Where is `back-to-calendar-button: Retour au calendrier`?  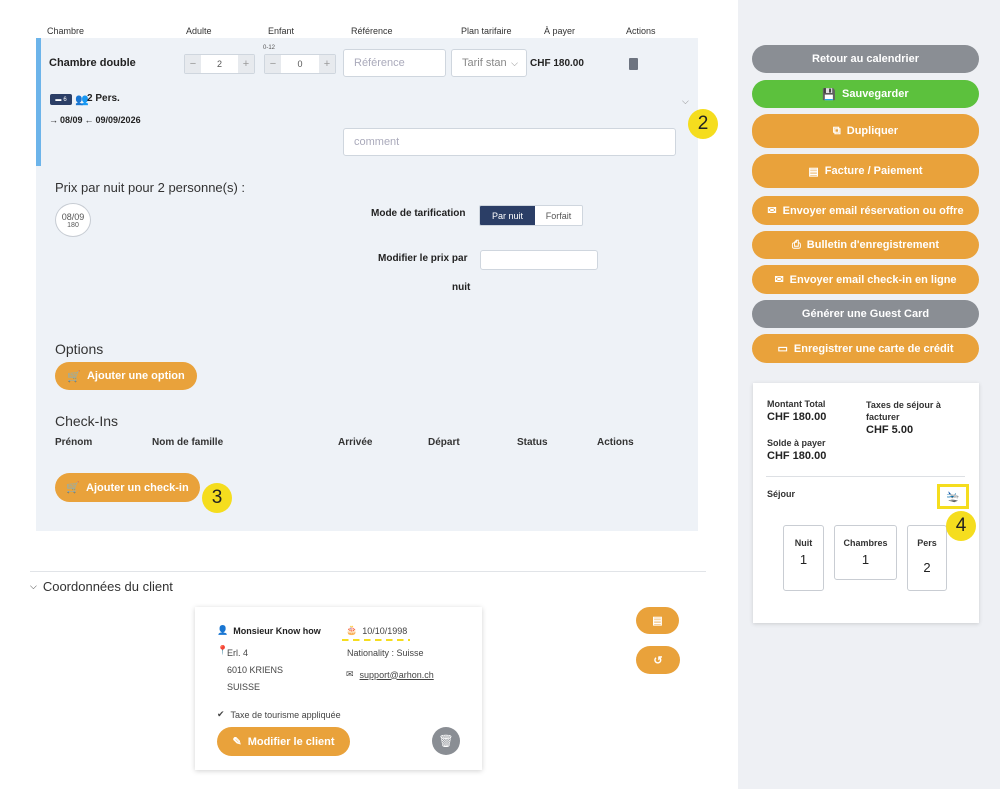 back-to-calendar-button: Retour au calendrier is located at coordinates (865, 59).